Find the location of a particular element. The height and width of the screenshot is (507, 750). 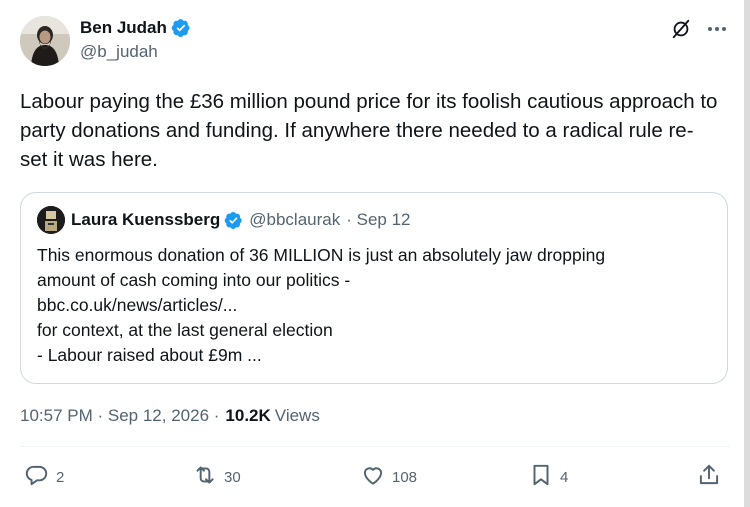

tweet-header: Ben Judah @b_judah is located at coordinates (375, 42).